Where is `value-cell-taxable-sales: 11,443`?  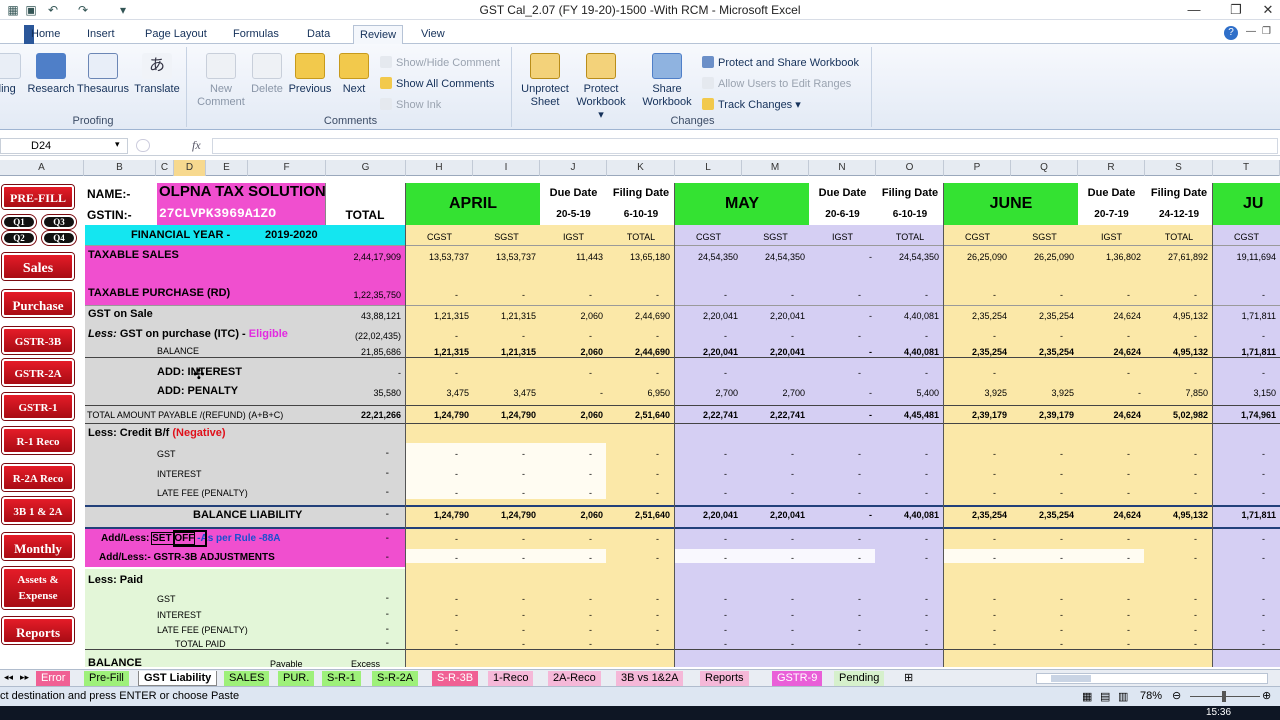
value-cell-taxable-sales: 11,443 is located at coordinates (571, 257).